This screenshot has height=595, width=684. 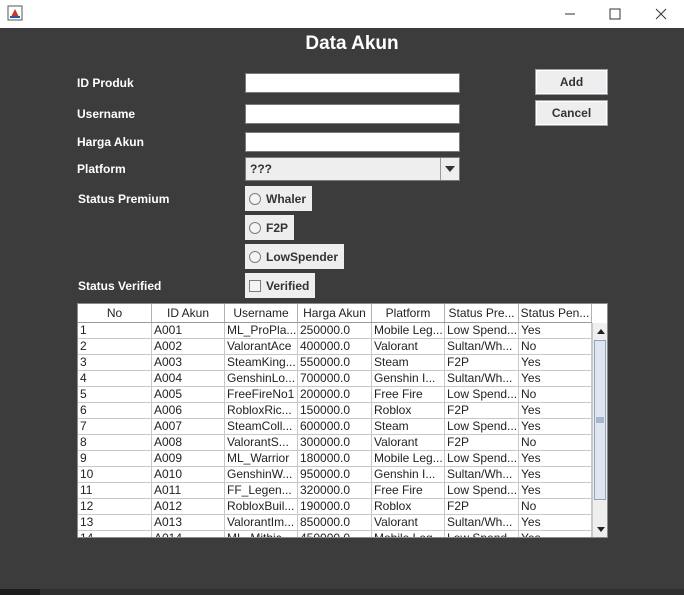 I want to click on table-cell: A009, so click(x=188, y=459).